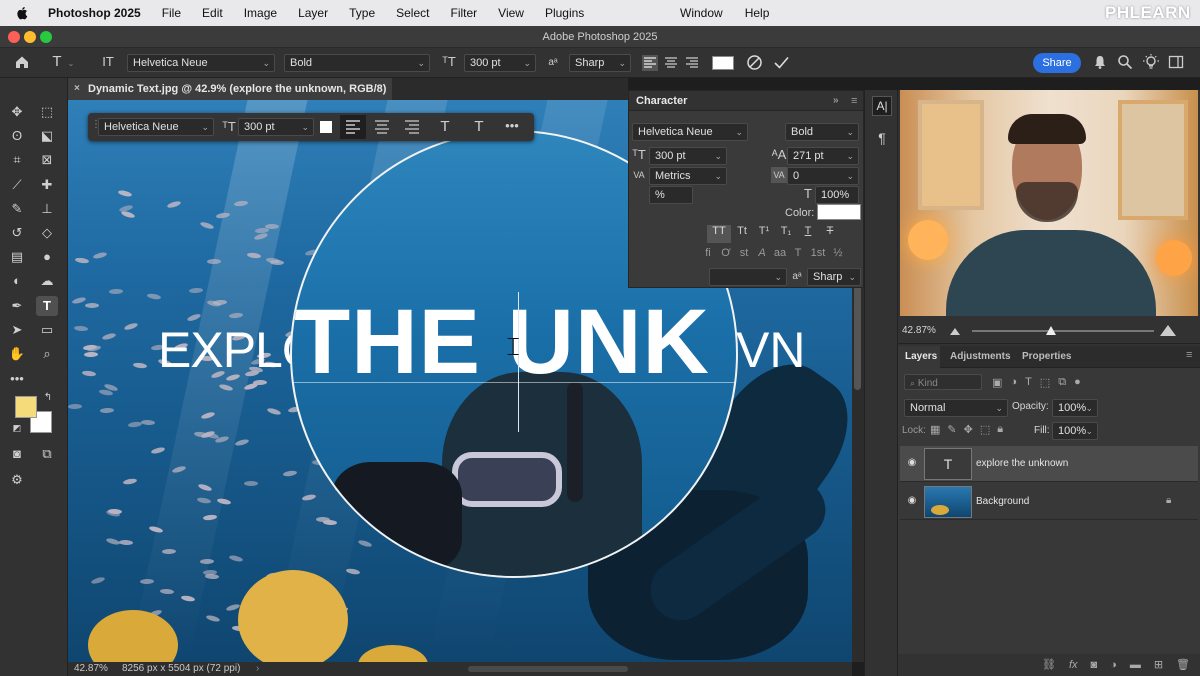  What do you see at coordinates (1075, 431) in the screenshot?
I see `fill-input: 100% ⌄` at bounding box center [1075, 431].